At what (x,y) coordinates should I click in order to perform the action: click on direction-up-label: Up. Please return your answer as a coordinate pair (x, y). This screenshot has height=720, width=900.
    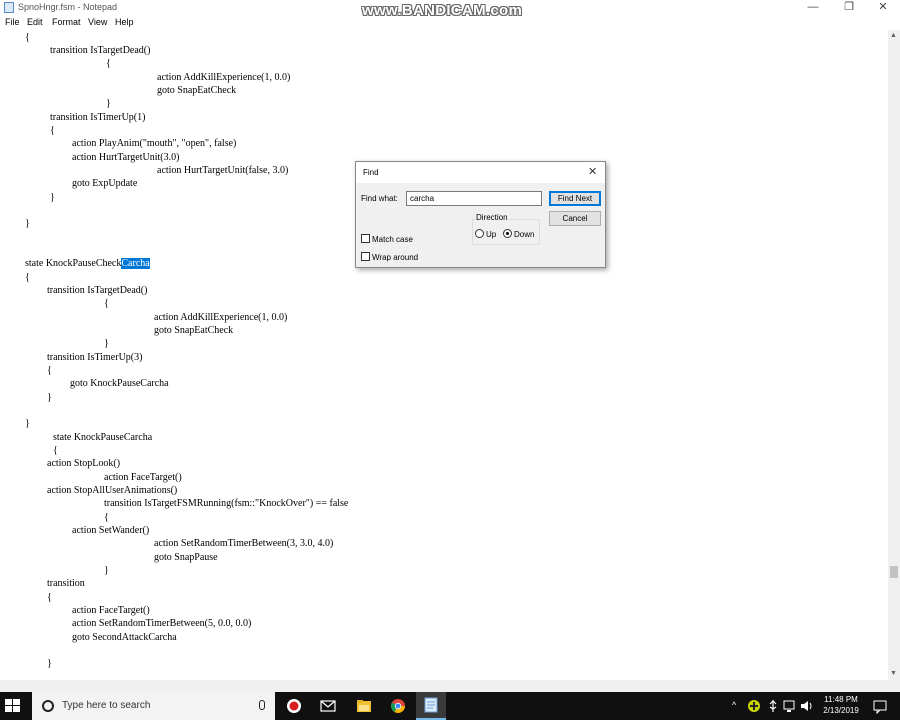
    Looking at the image, I should click on (491, 234).